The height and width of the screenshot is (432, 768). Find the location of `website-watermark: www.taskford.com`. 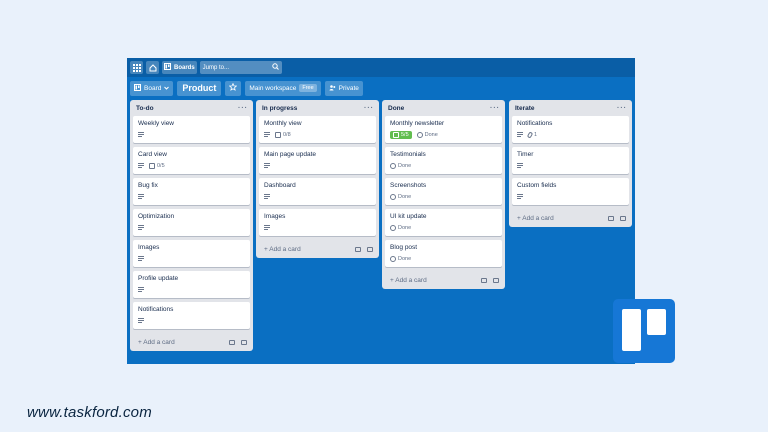

website-watermark: www.taskford.com is located at coordinates (89, 412).